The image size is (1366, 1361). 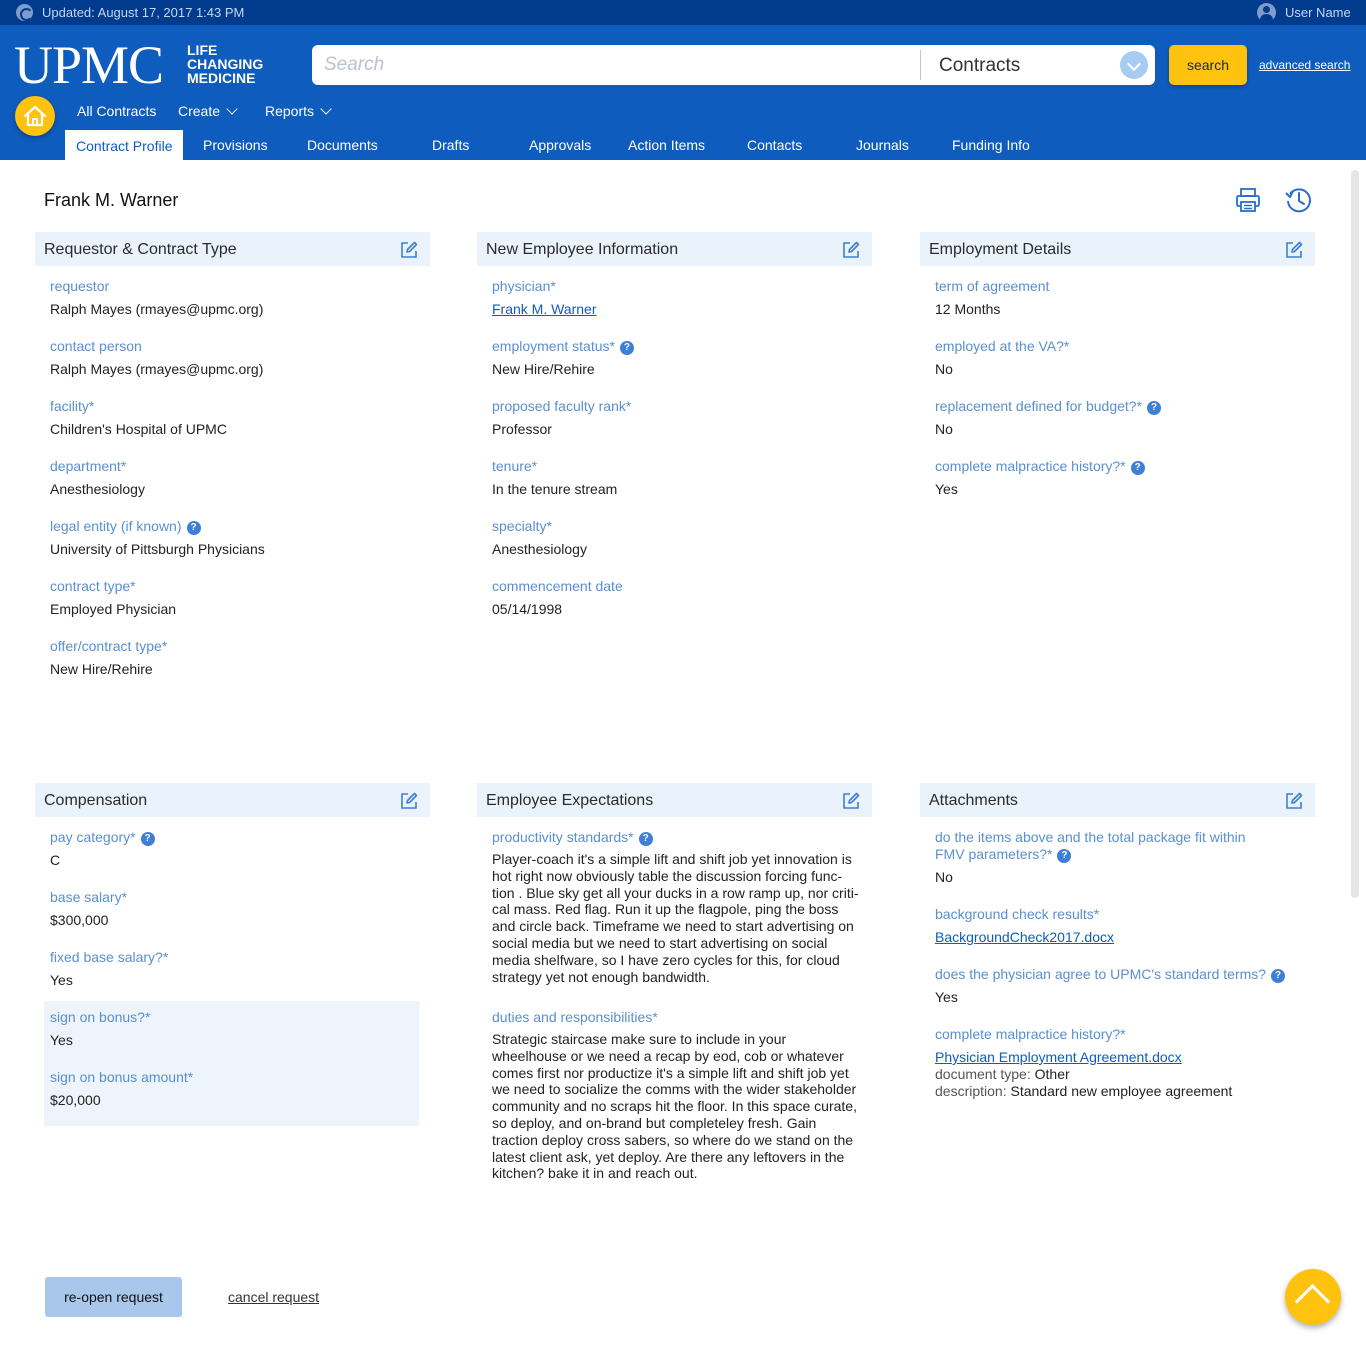 I want to click on field-sign-on-bonus: sign on bonus?* Yes, so click(x=237, y=1029).